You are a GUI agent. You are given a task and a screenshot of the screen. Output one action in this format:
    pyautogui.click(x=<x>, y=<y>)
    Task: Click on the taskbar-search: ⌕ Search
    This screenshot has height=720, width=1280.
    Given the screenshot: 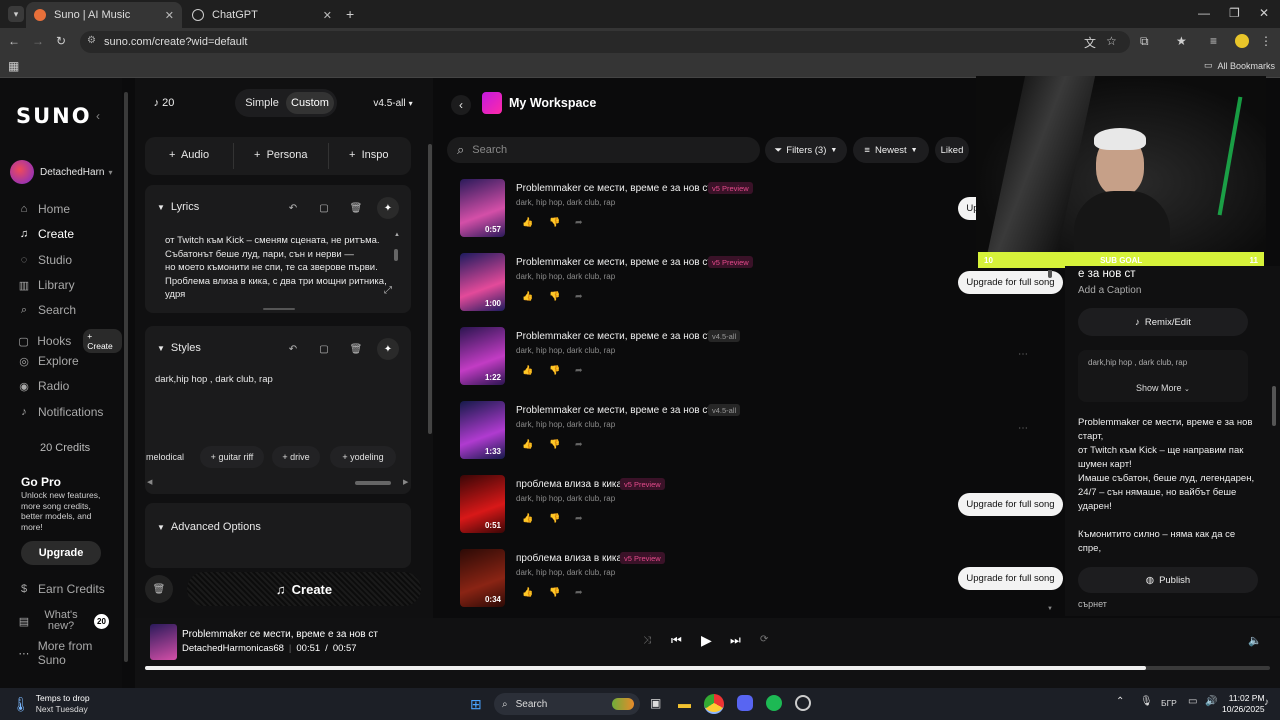 What is the action you would take?
    pyautogui.click(x=567, y=704)
    